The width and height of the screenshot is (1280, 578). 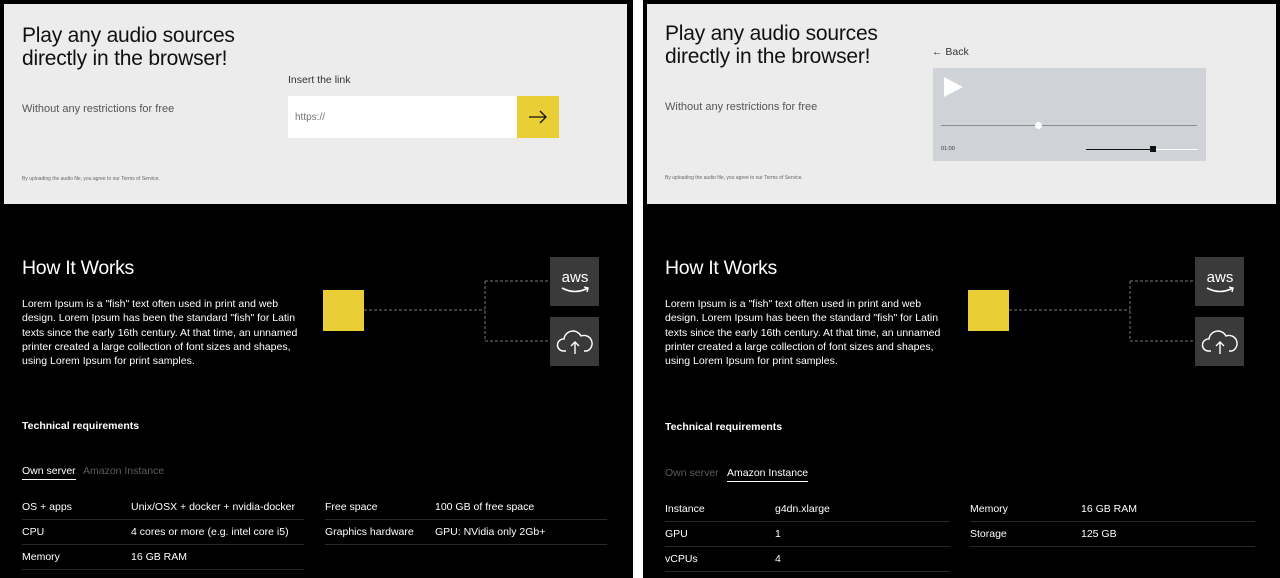 I want to click on spec-row: Storage 125 GB, so click(x=1112, y=534).